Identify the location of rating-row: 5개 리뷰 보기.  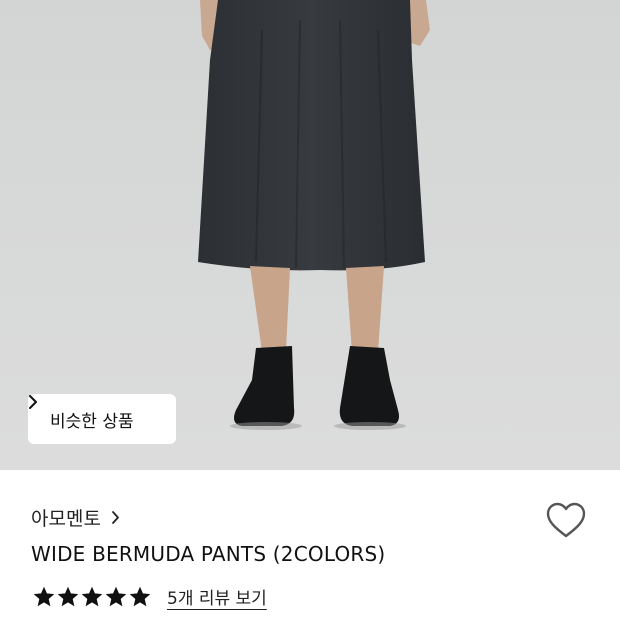
(150, 596).